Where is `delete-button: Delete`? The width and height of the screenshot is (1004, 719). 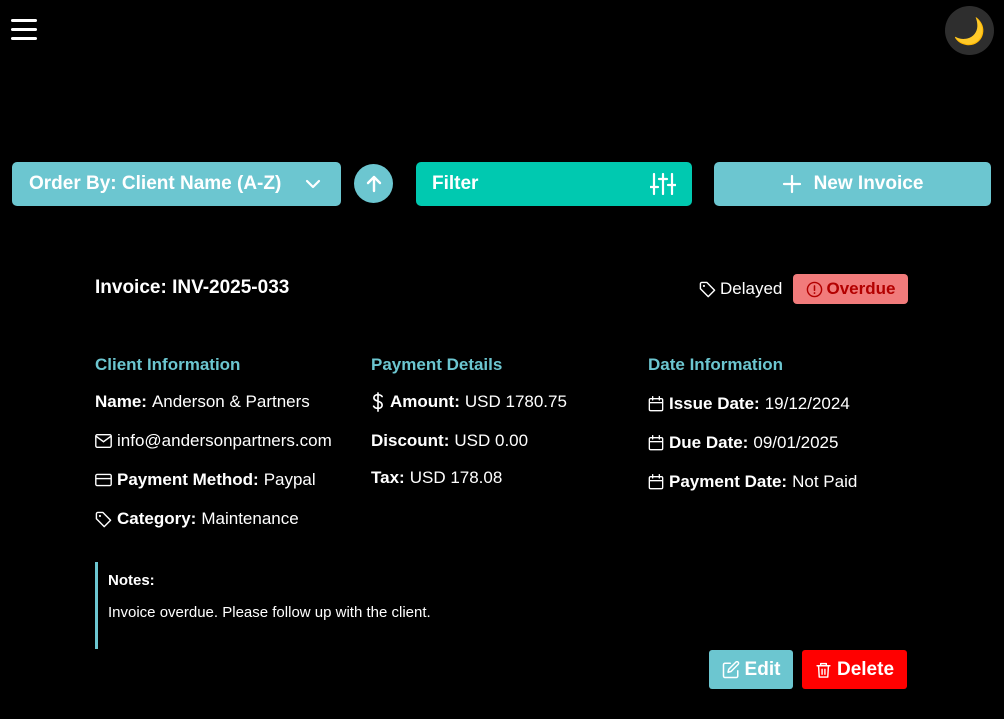 delete-button: Delete is located at coordinates (854, 669).